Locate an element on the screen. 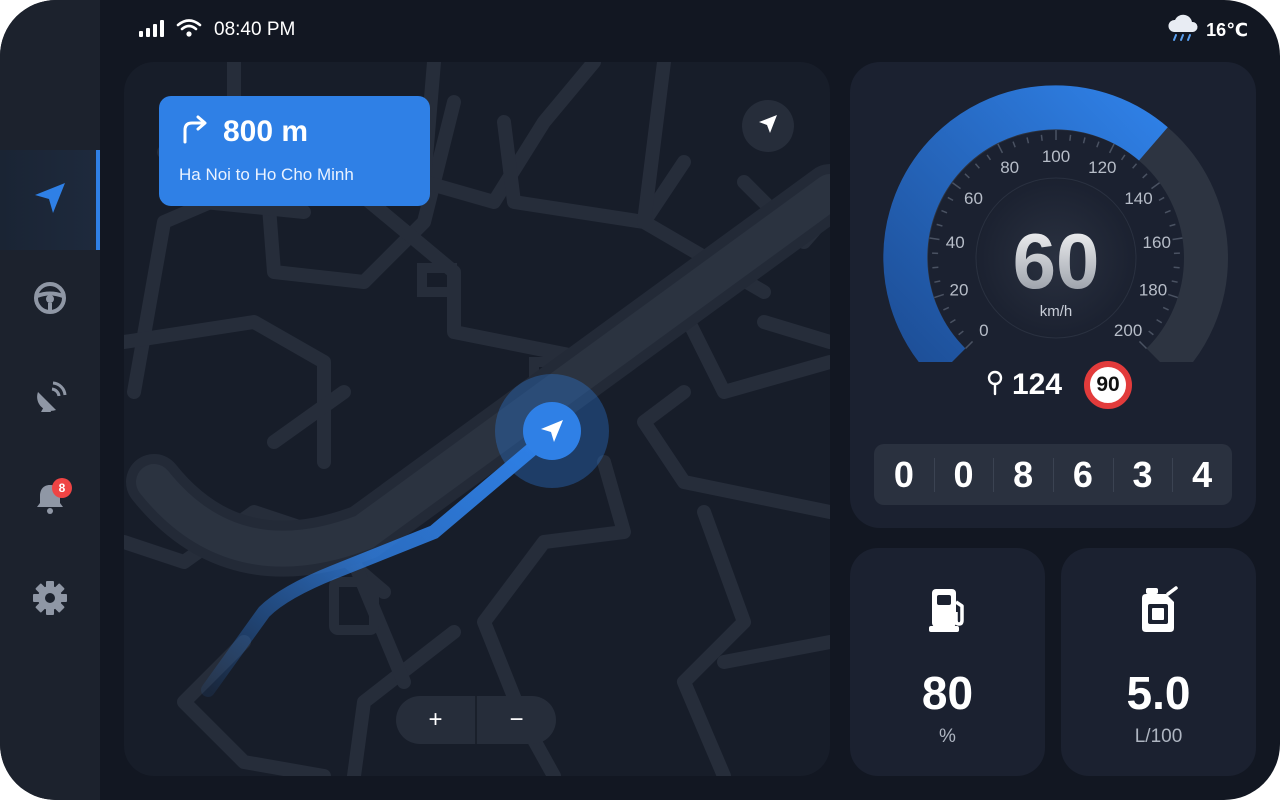 This screenshot has height=800, width=1280. odometer-digit: 4 is located at coordinates (1202, 475).